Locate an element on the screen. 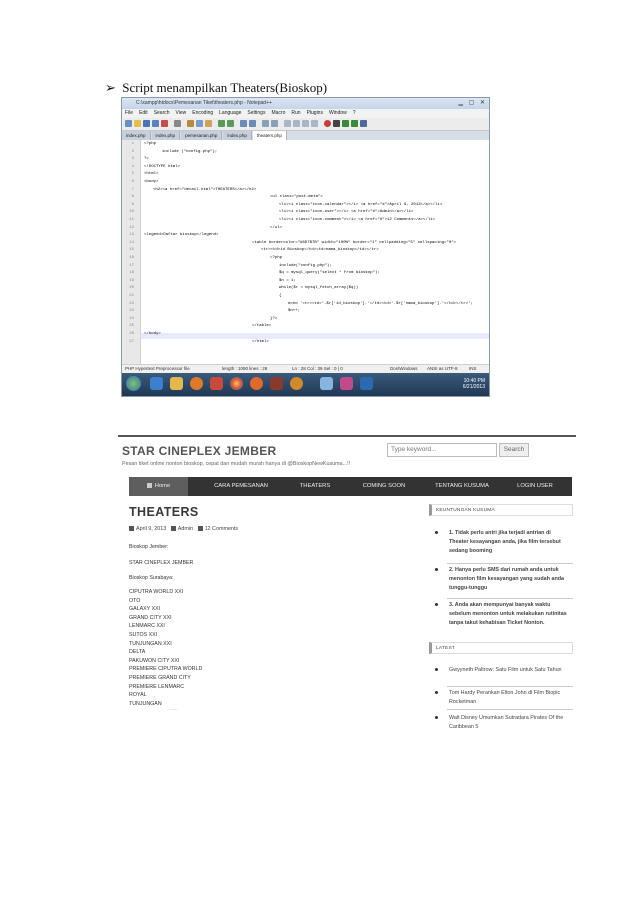 The width and height of the screenshot is (638, 903). media-player-icon is located at coordinates (196, 383).